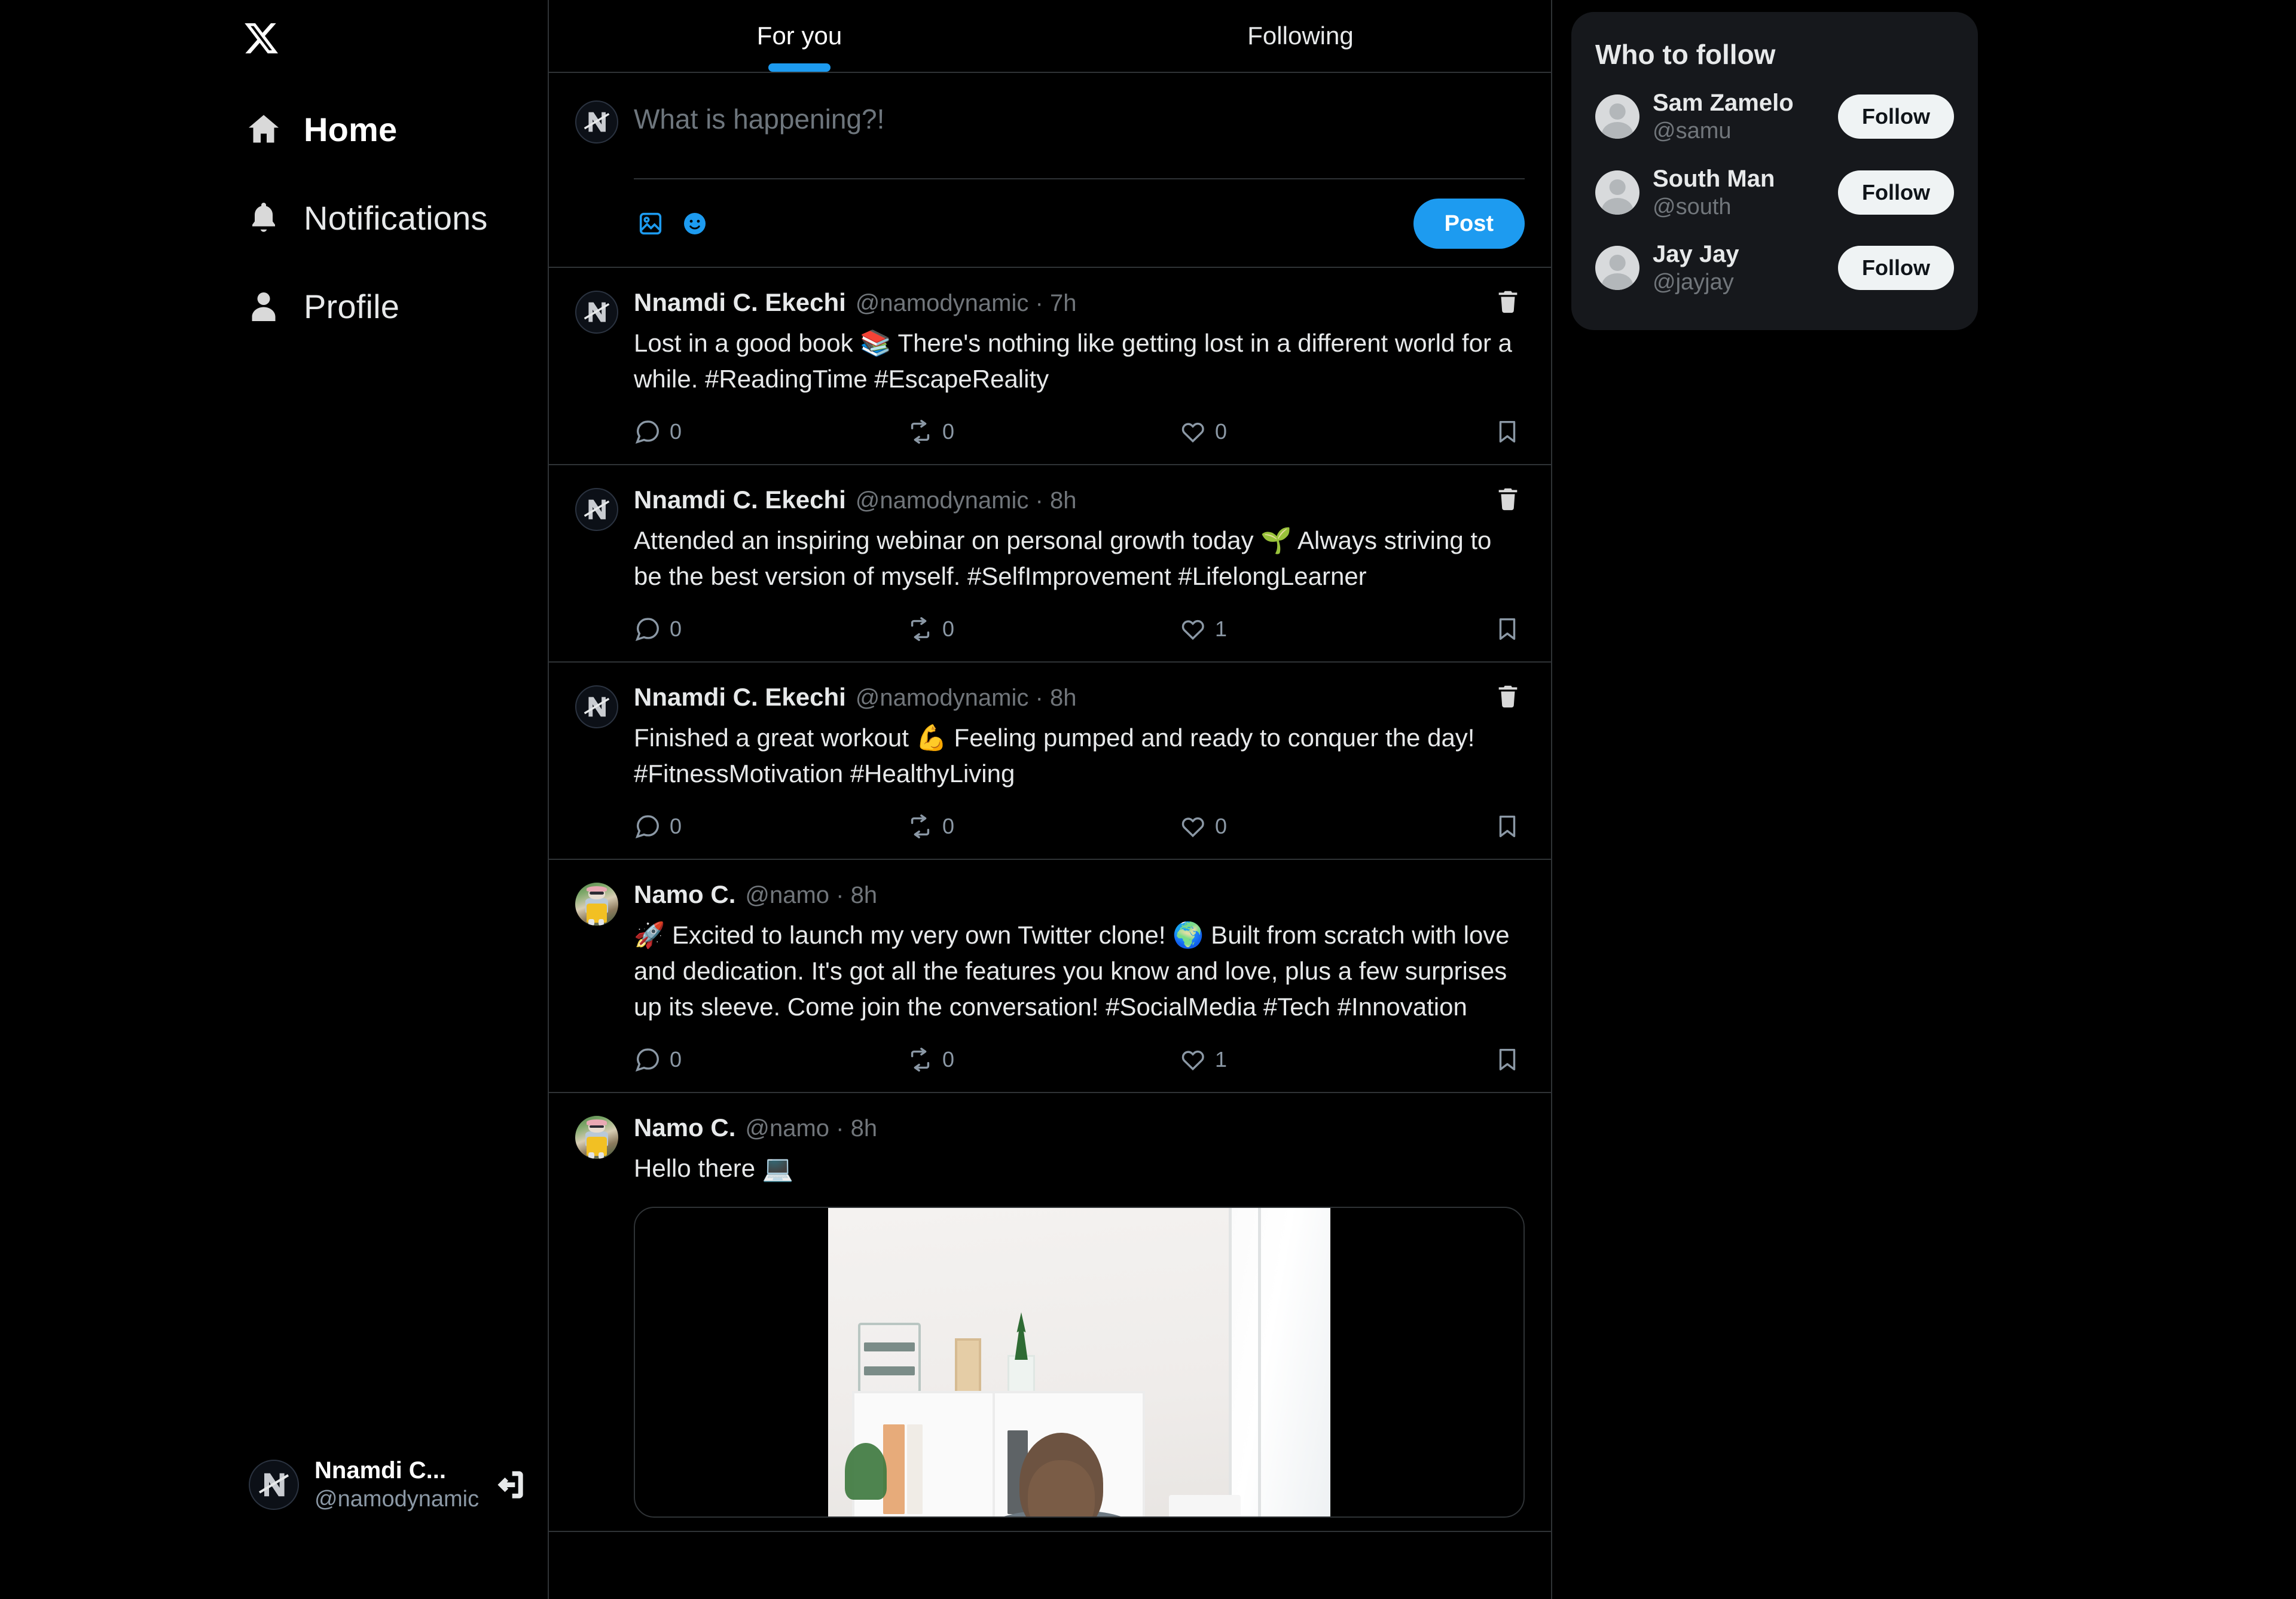 Image resolution: width=2296 pixels, height=1599 pixels. Describe the element at coordinates (799, 36) in the screenshot. I see `tab-for-you: For you` at that location.